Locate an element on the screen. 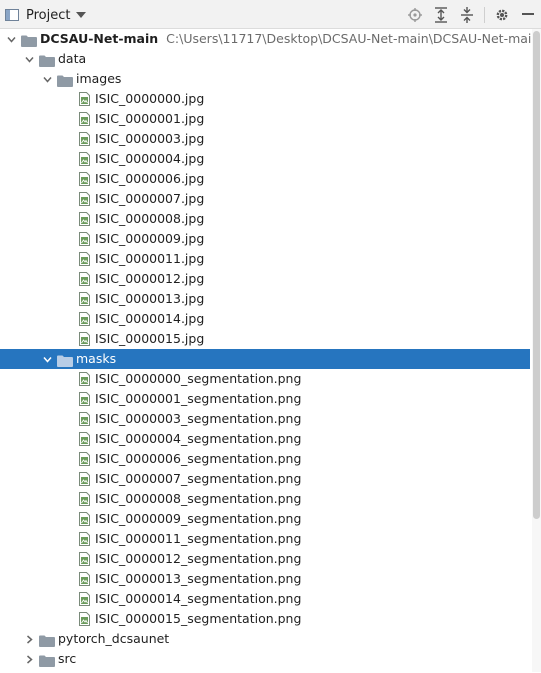  file-name: ISIC_0000000.jpg is located at coordinates (149, 99).